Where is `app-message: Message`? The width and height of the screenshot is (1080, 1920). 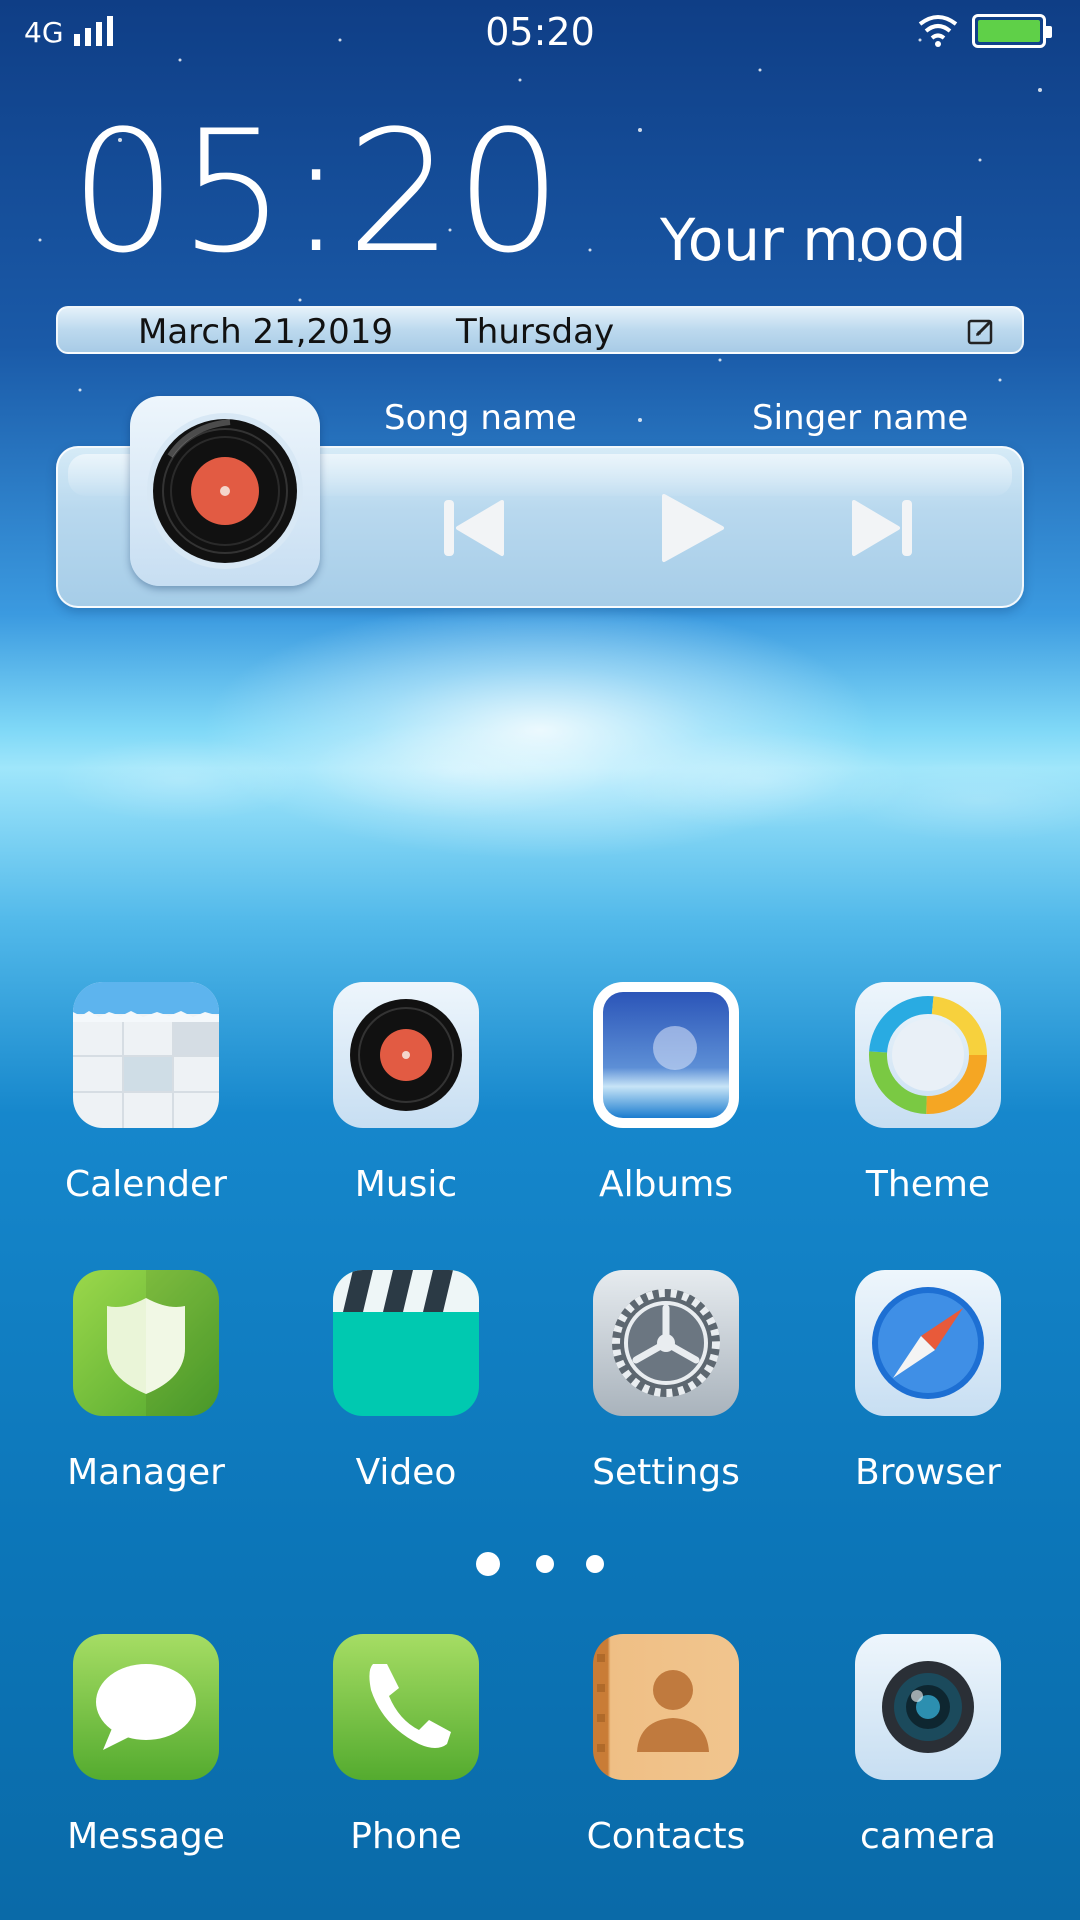
app-message: Message is located at coordinates (146, 1745).